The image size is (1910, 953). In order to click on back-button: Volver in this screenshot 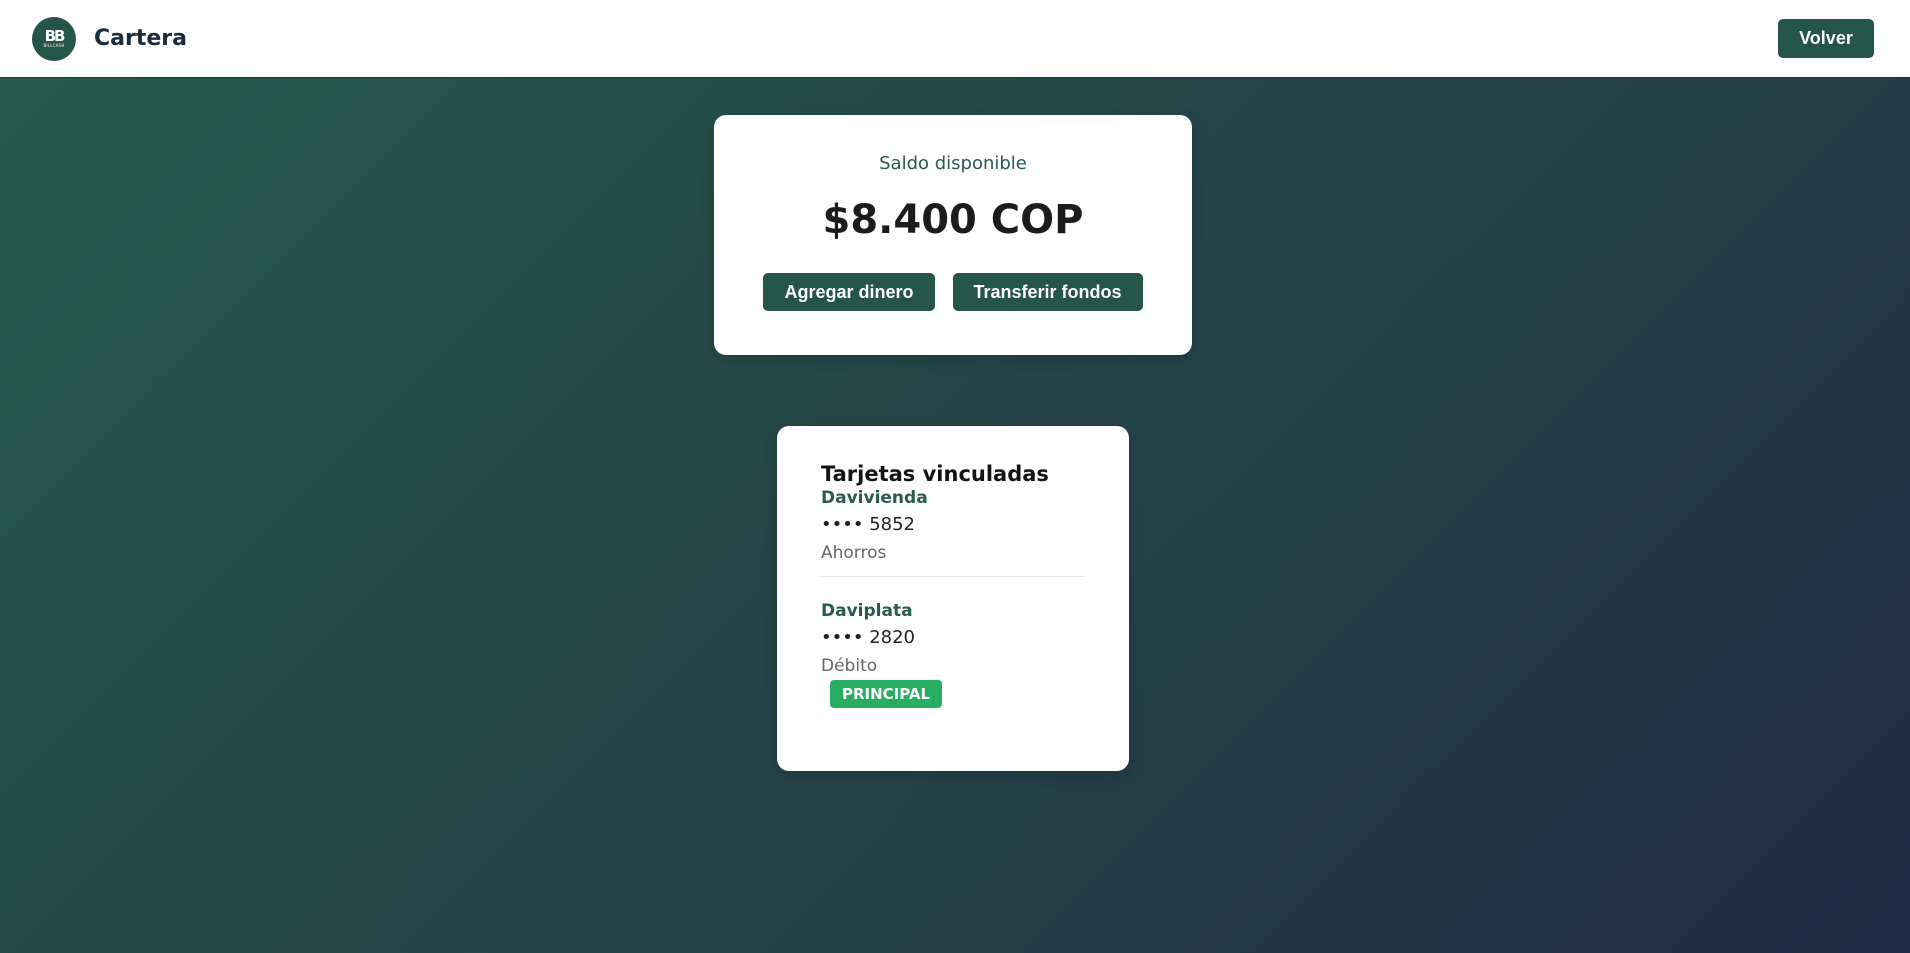, I will do `click(1826, 38)`.